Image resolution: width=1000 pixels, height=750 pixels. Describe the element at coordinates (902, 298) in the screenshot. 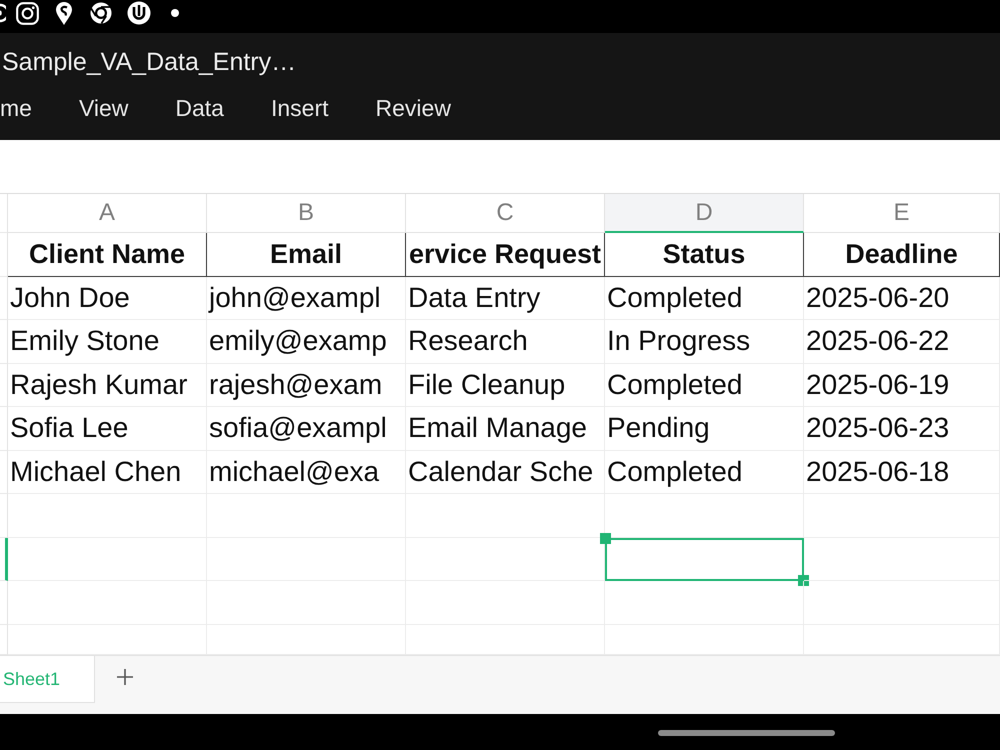

I see `table-cell: 2025-06-20` at that location.